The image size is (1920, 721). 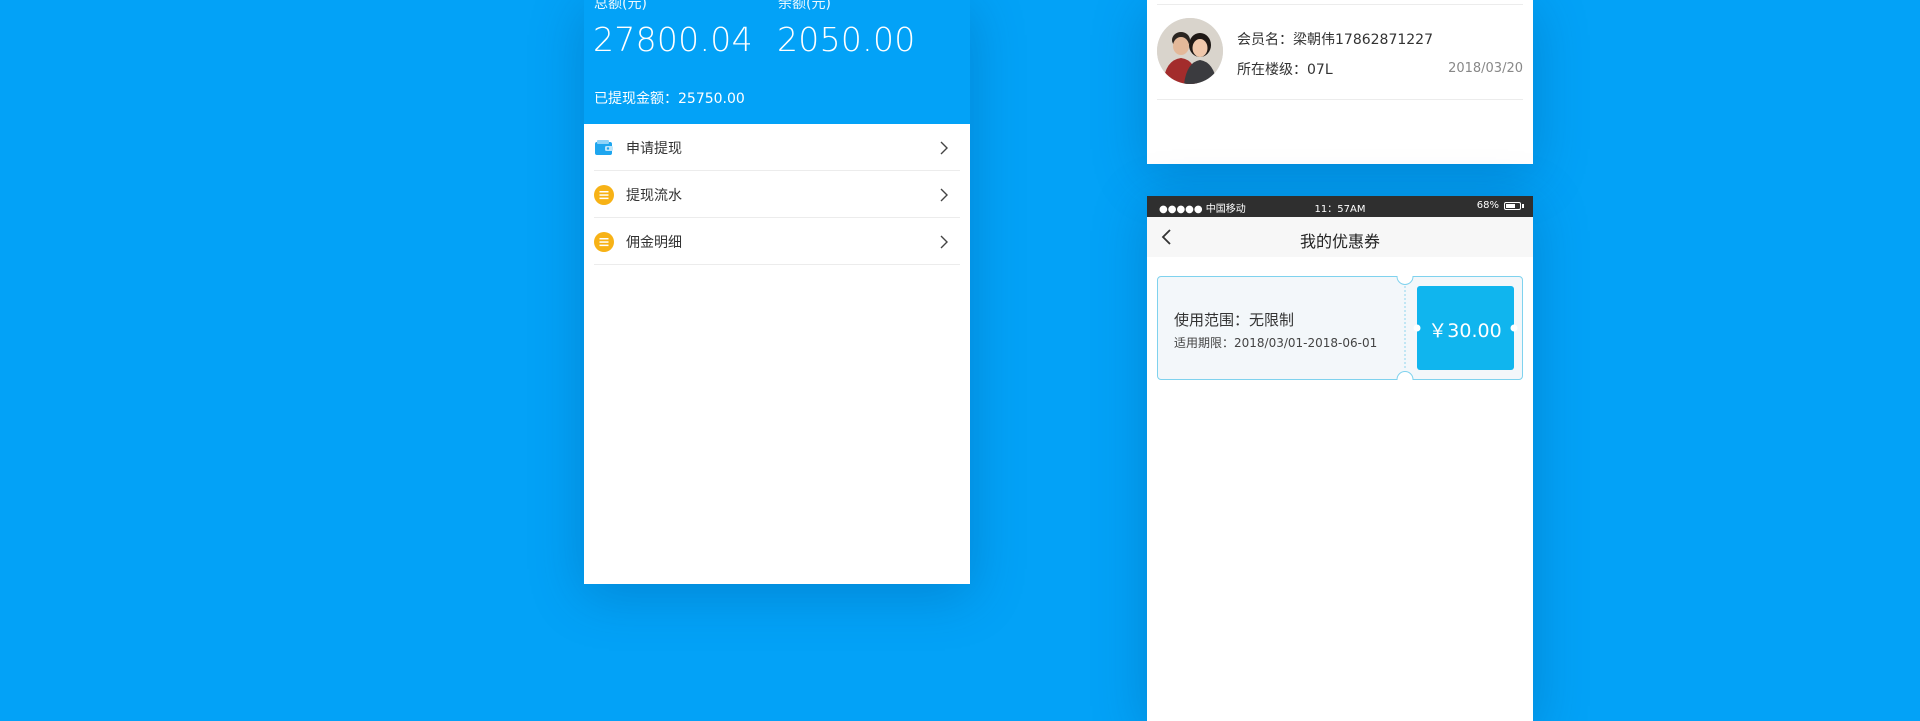 I want to click on nav-bar: 我的优惠券, so click(x=1340, y=237).